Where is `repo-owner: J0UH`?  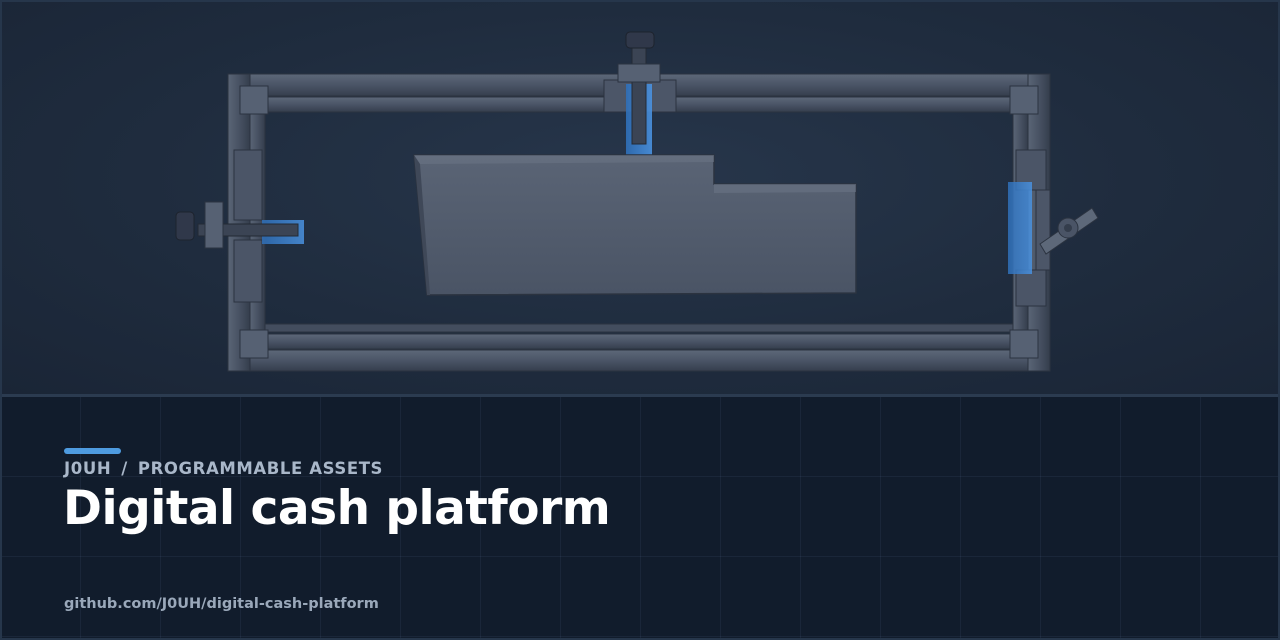
repo-owner: J0UH is located at coordinates (87, 468).